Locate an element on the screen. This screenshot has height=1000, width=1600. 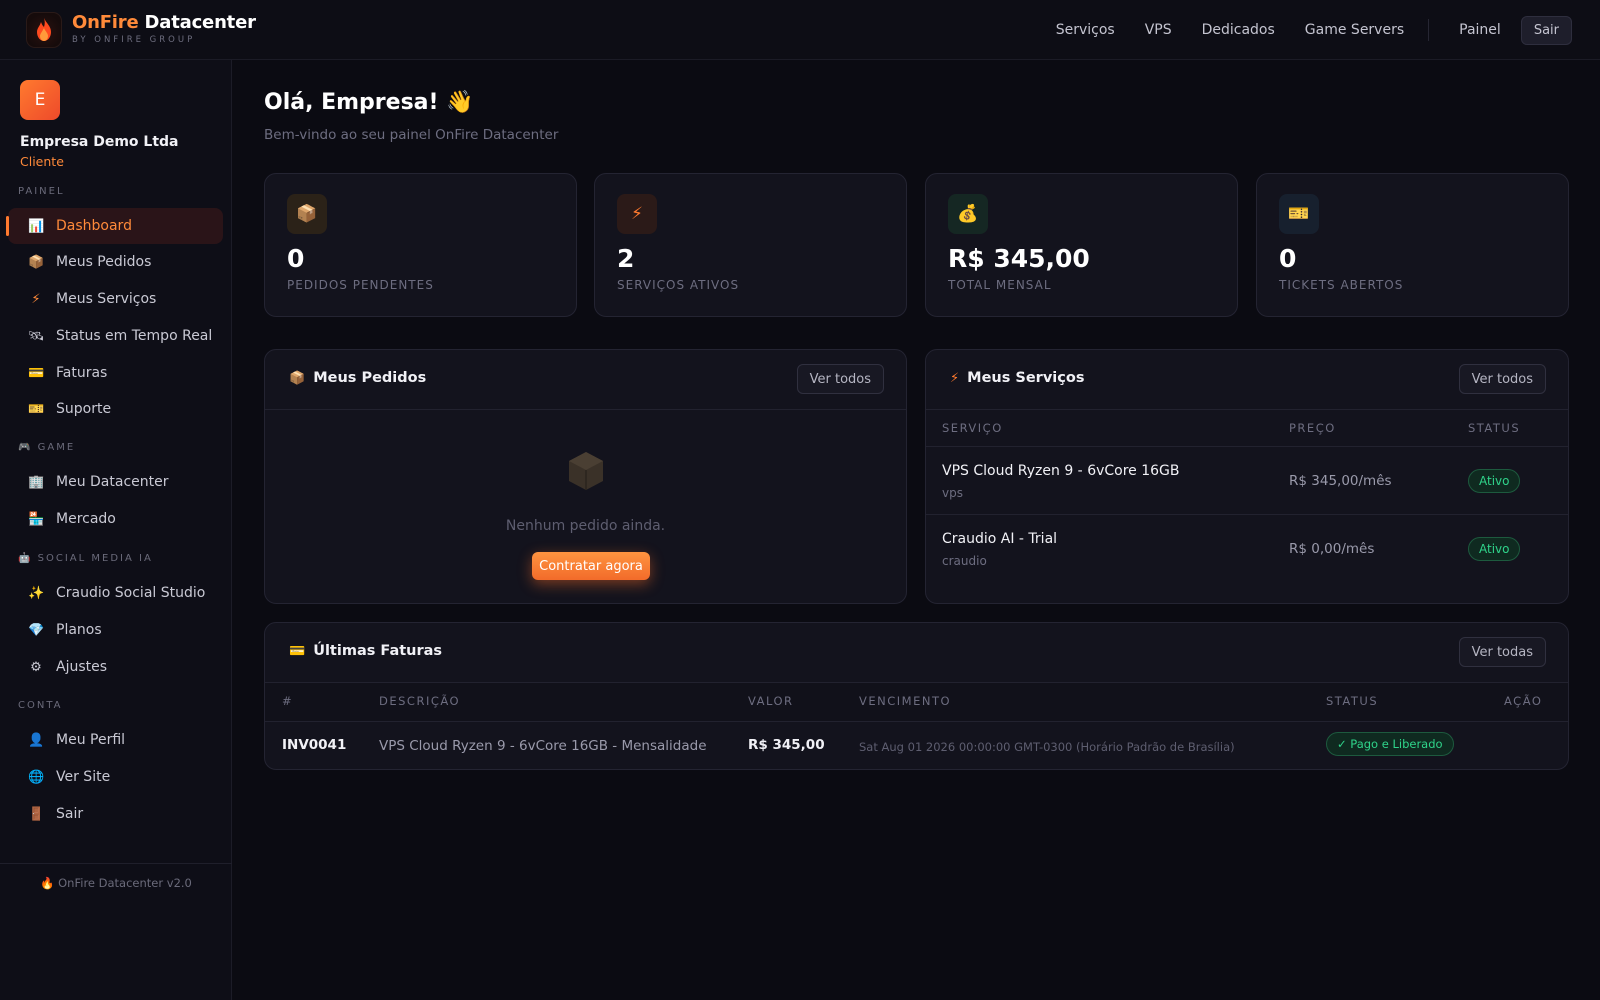
column-header-preco: PREÇO is located at coordinates (1312, 428).